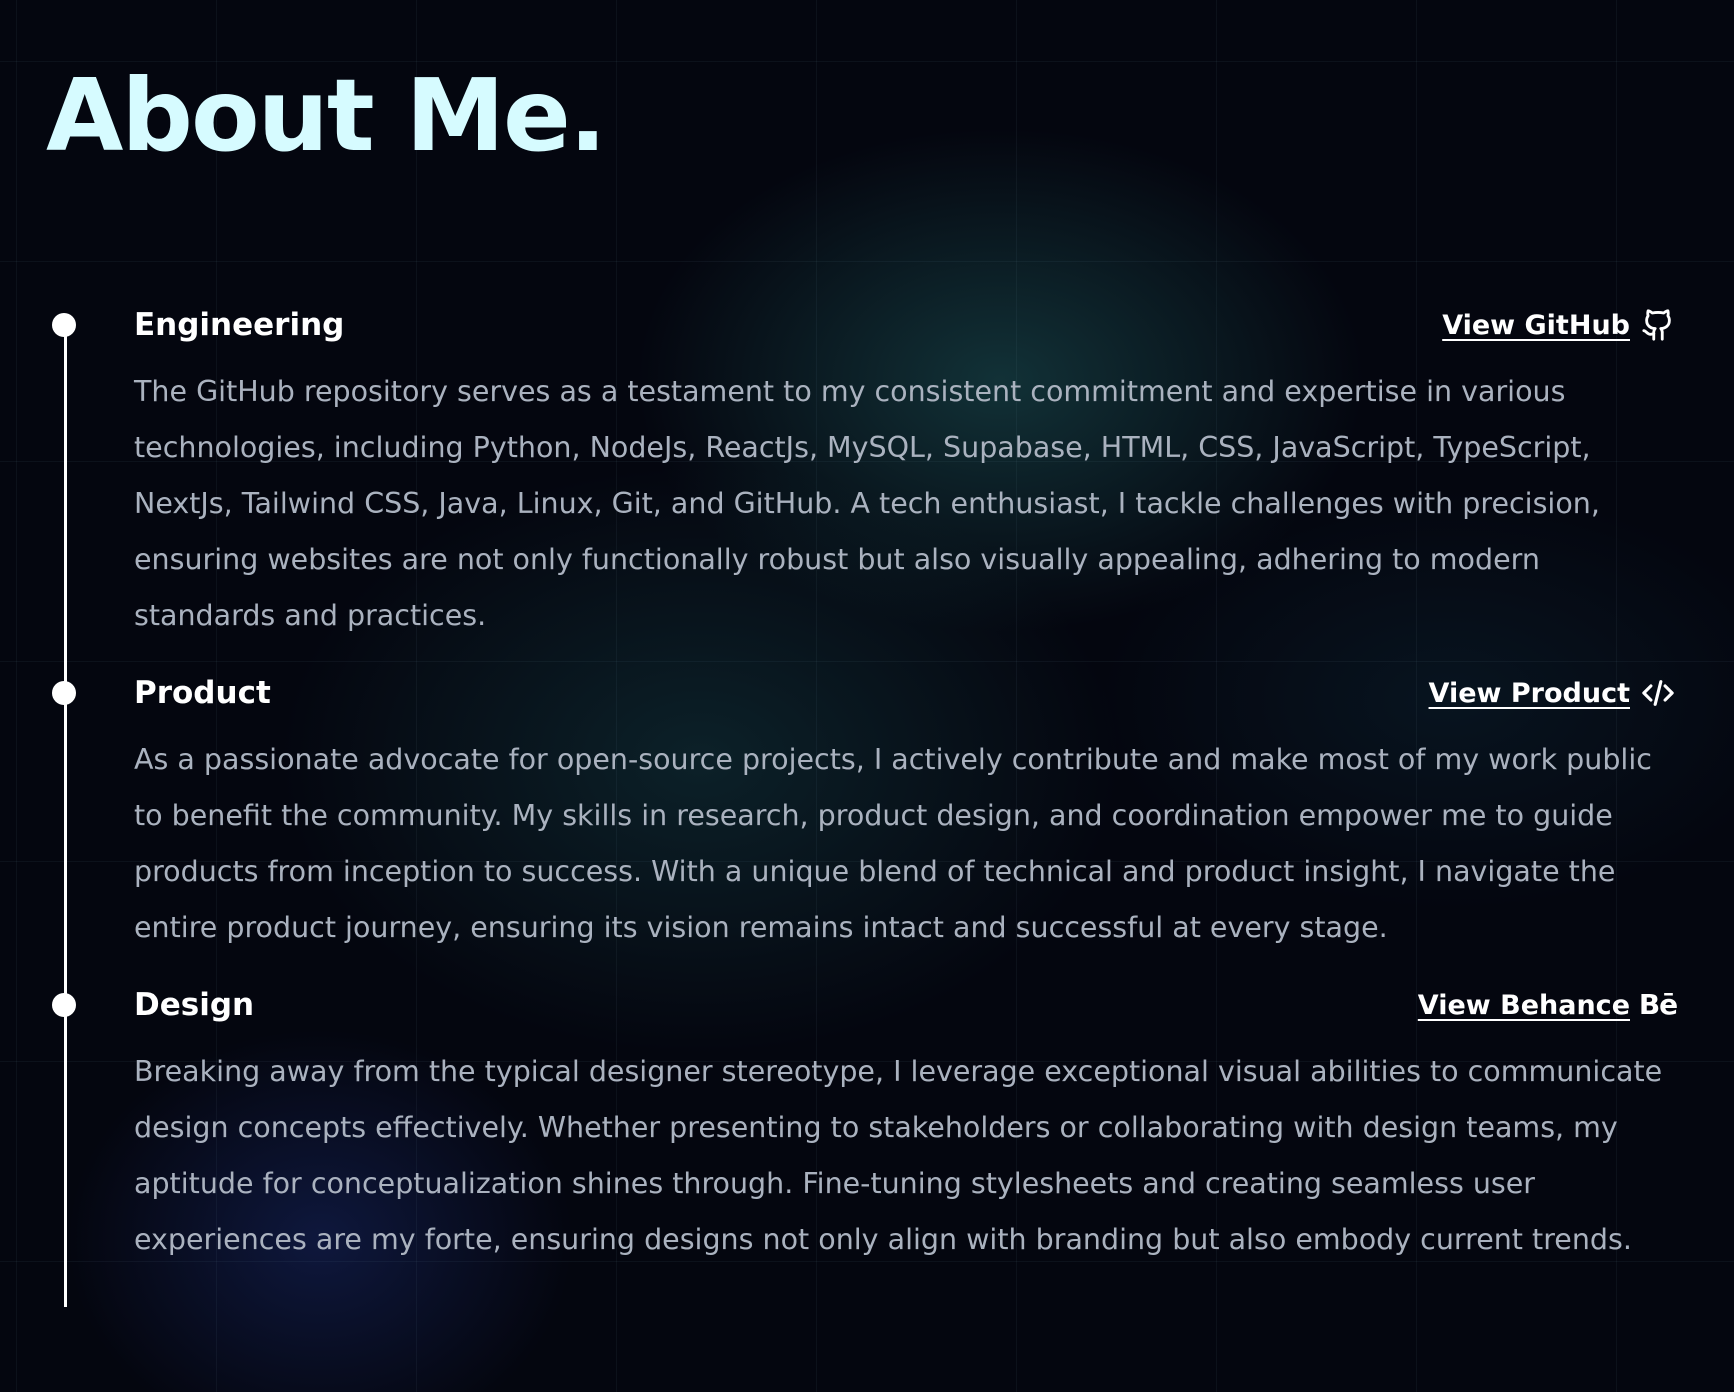  I want to click on view-product-link: View Product, so click(1552, 693).